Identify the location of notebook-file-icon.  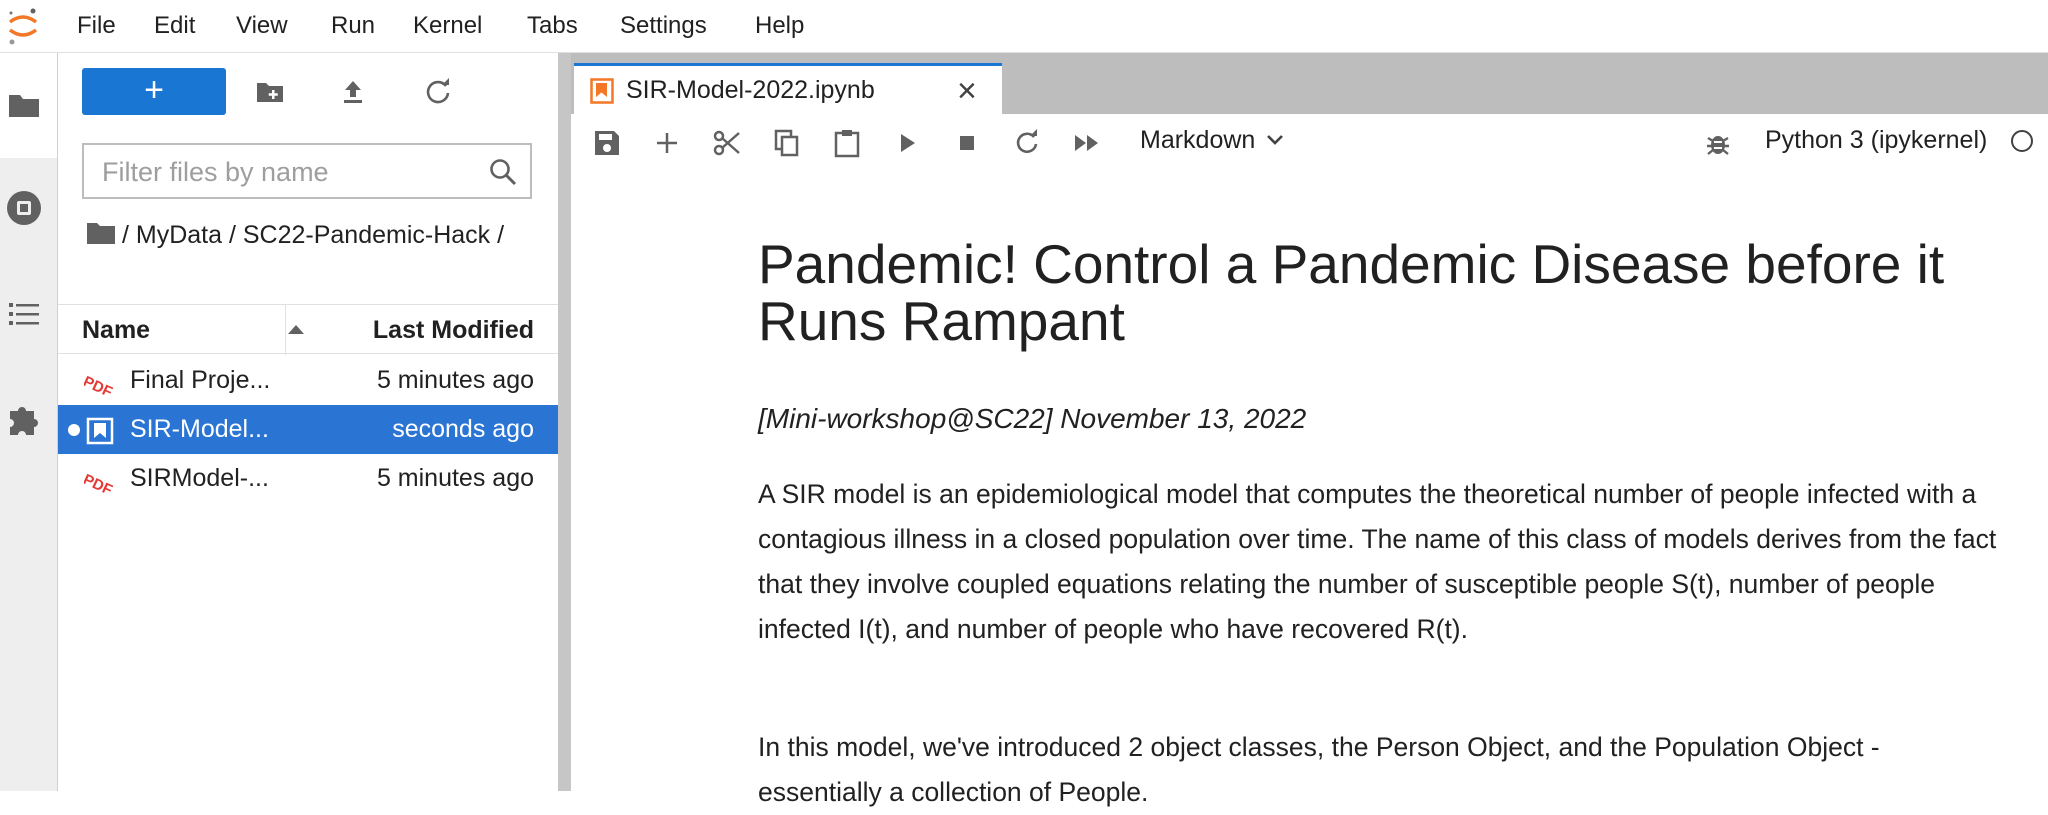
(100, 431).